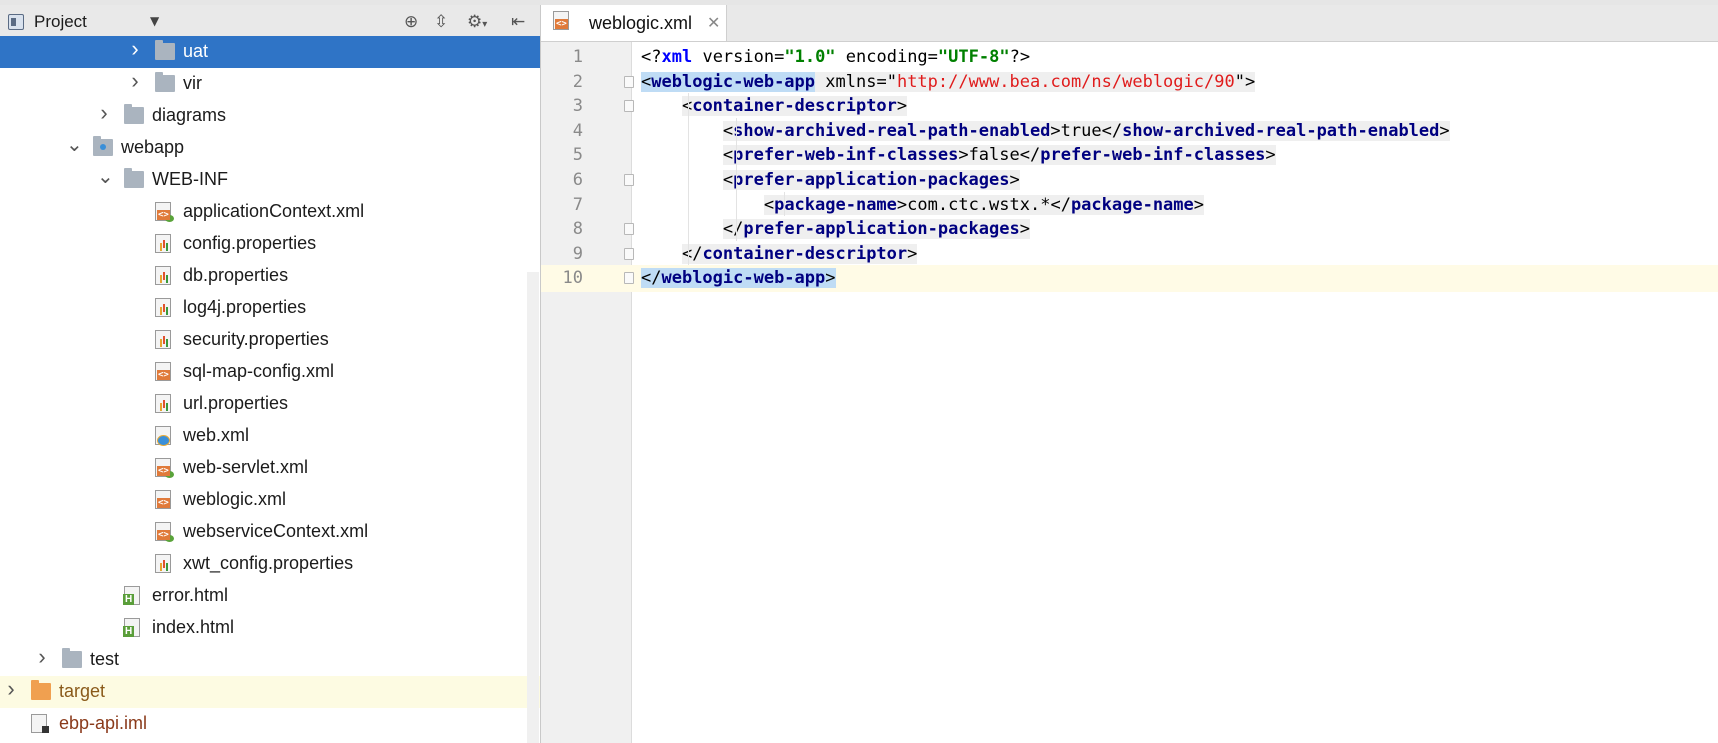 This screenshot has height=743, width=1718. What do you see at coordinates (477, 22) in the screenshot?
I see `gear-icon: ⚙▾` at bounding box center [477, 22].